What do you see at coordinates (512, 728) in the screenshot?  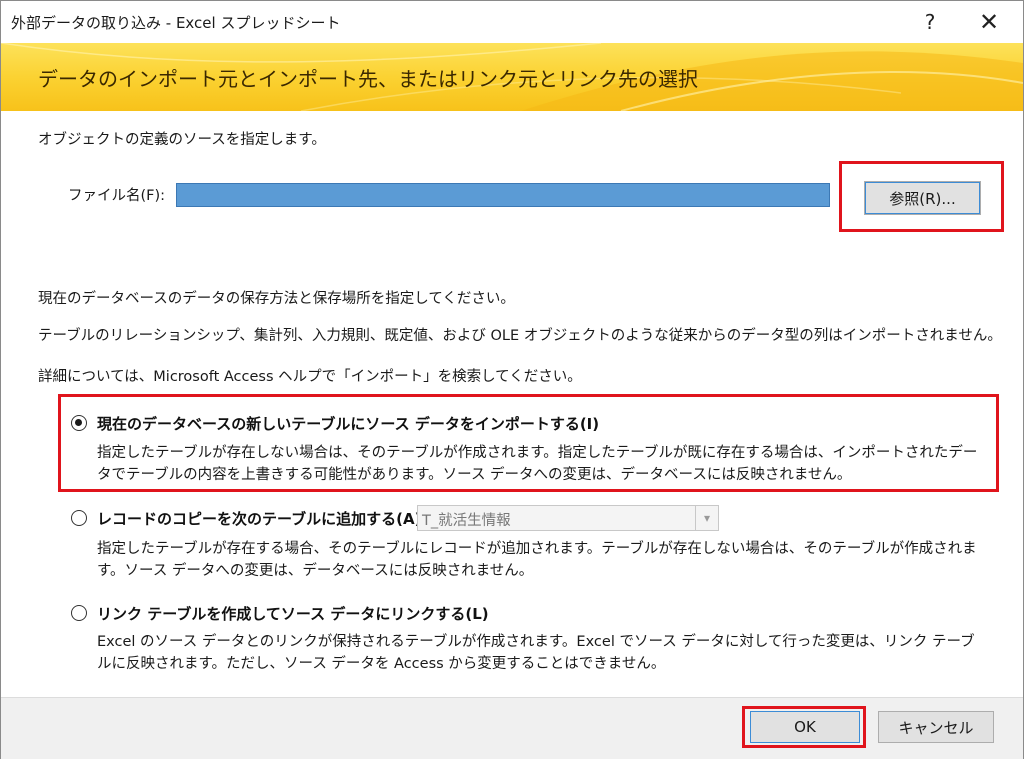 I see `dialog-footer` at bounding box center [512, 728].